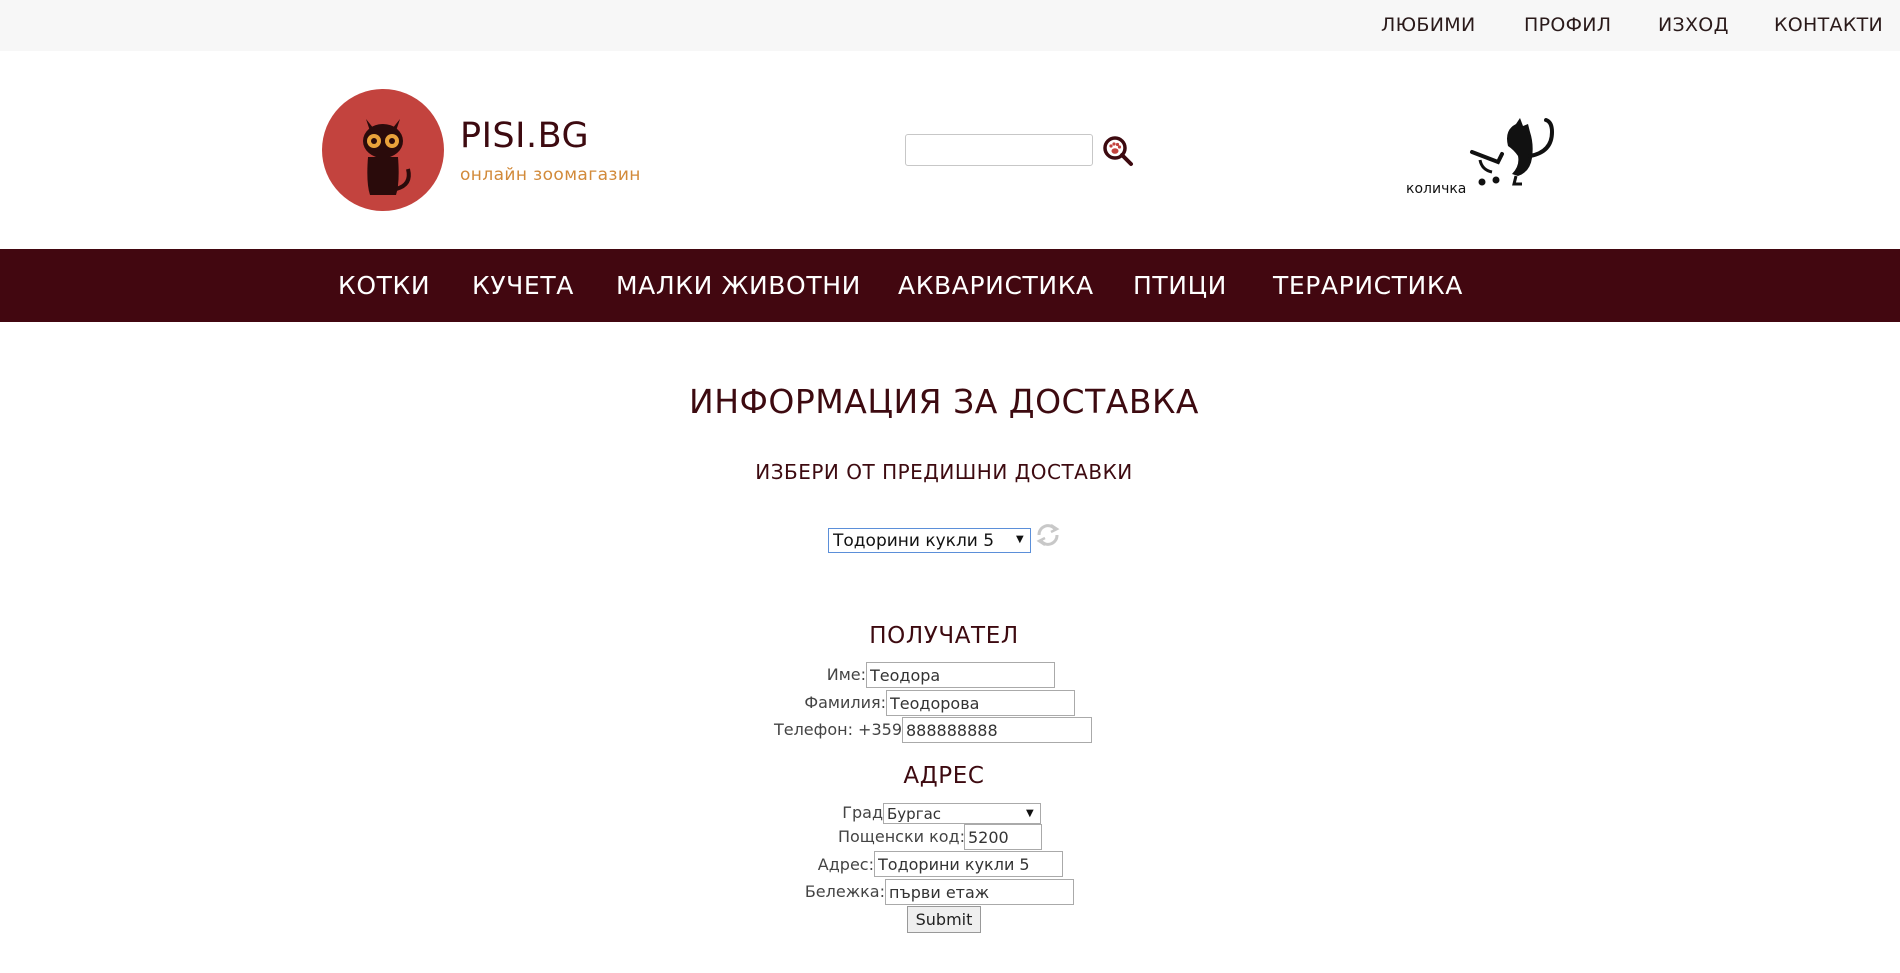  Describe the element at coordinates (844, 891) in the screenshot. I see `note-label: Бележка:` at that location.